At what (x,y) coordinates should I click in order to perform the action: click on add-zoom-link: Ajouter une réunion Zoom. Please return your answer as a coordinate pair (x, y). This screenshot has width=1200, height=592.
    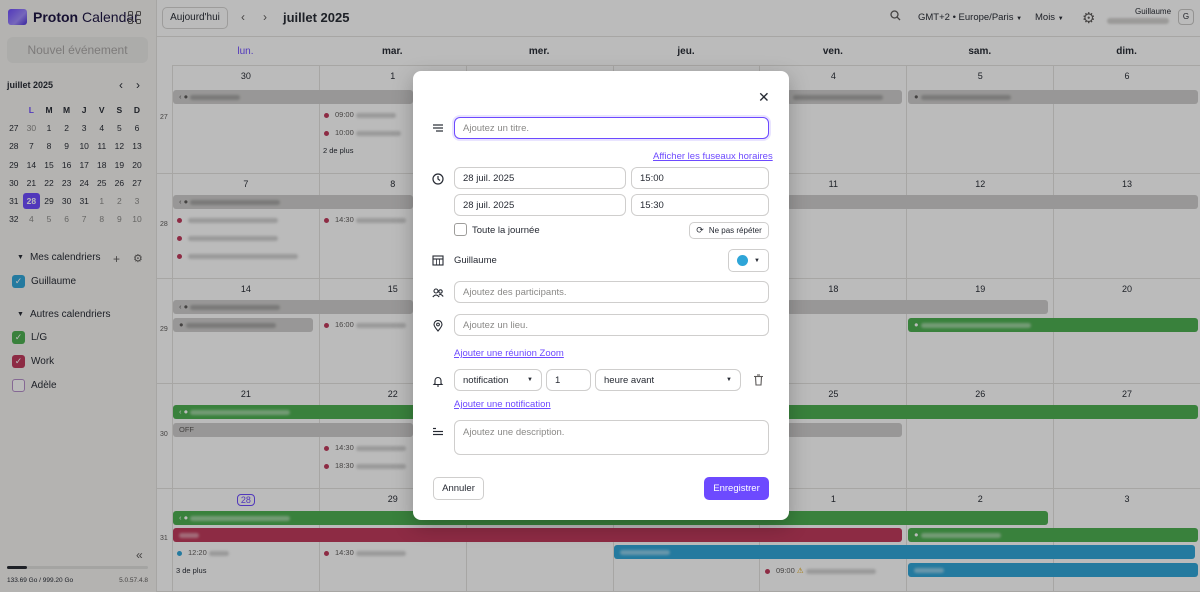
    Looking at the image, I should click on (509, 353).